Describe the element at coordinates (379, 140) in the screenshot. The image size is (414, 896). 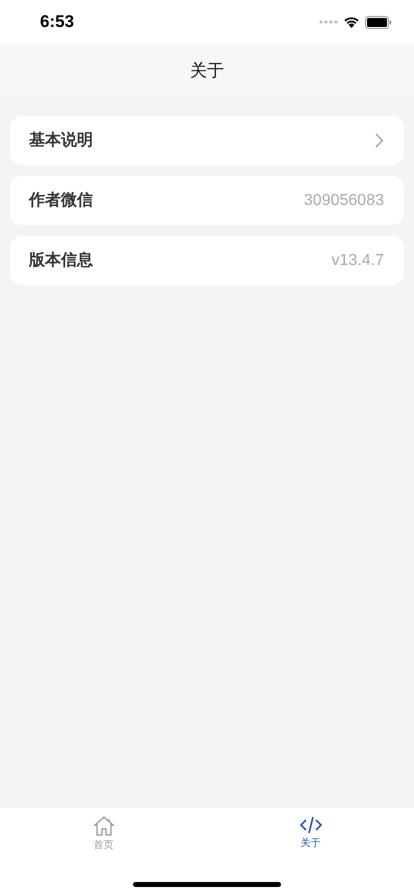
I see `chevron-right-icon` at that location.